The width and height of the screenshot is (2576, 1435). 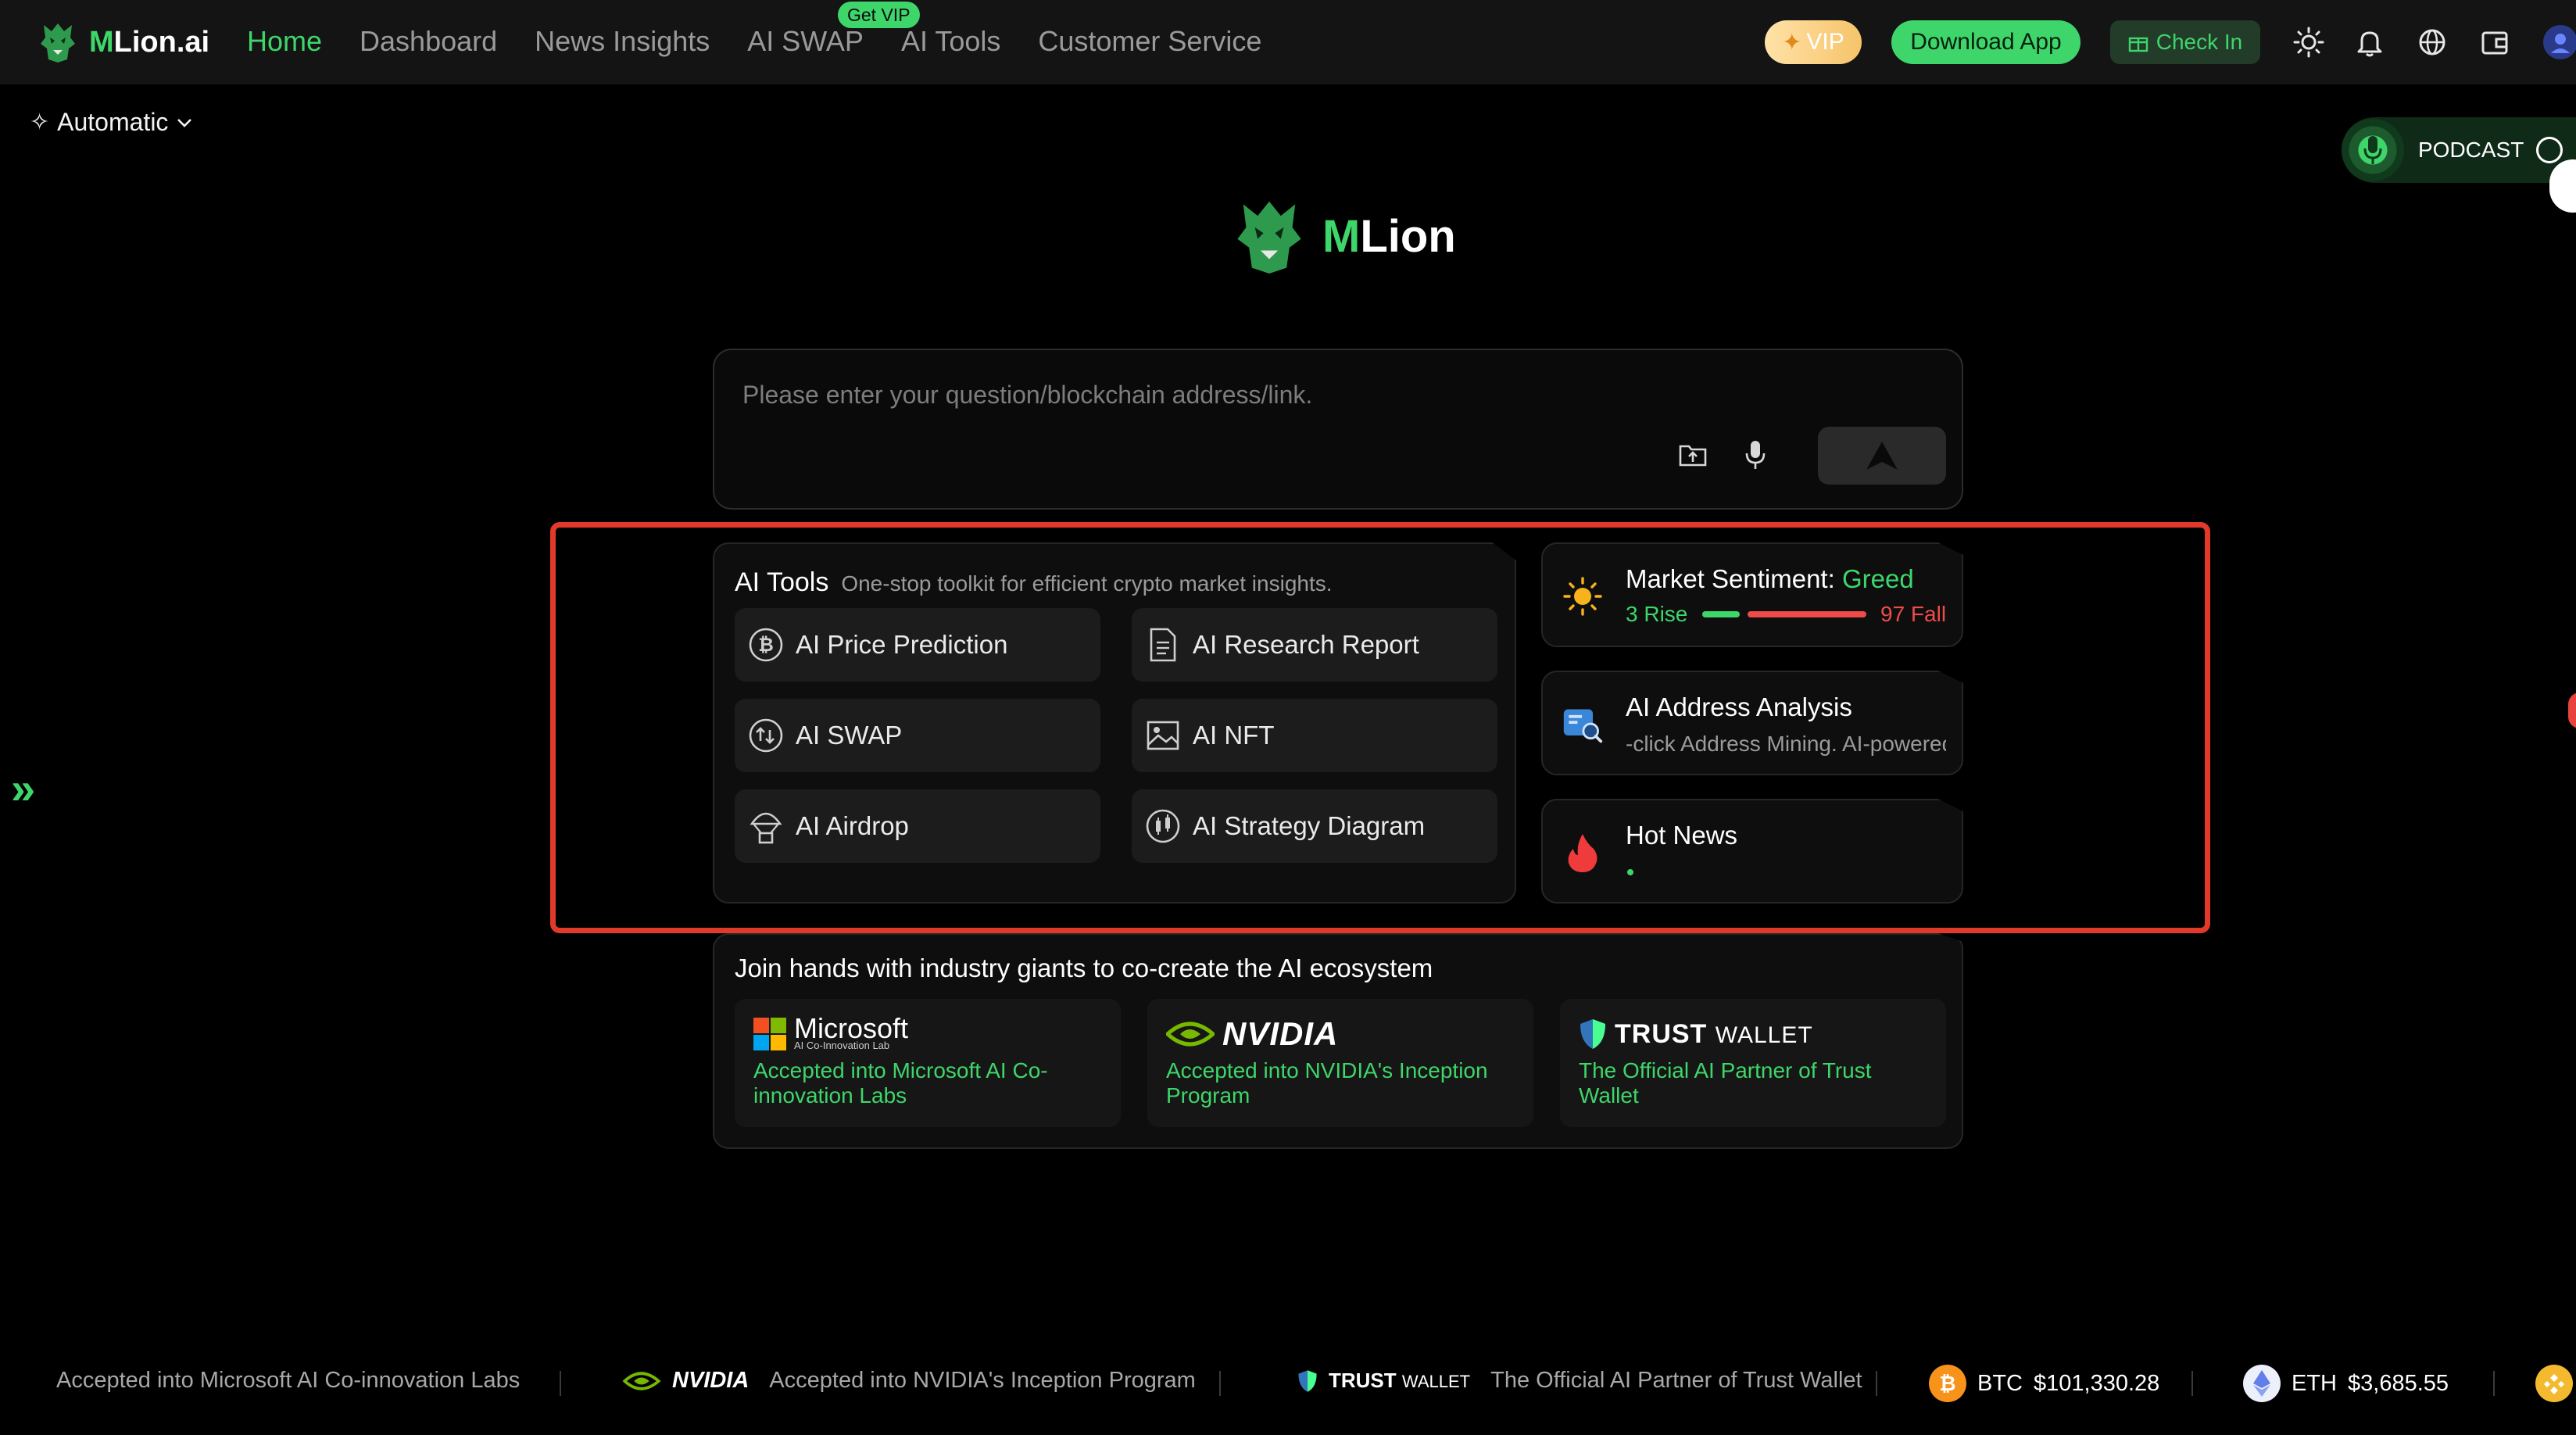 What do you see at coordinates (2373, 150) in the screenshot?
I see `microphone-icon` at bounding box center [2373, 150].